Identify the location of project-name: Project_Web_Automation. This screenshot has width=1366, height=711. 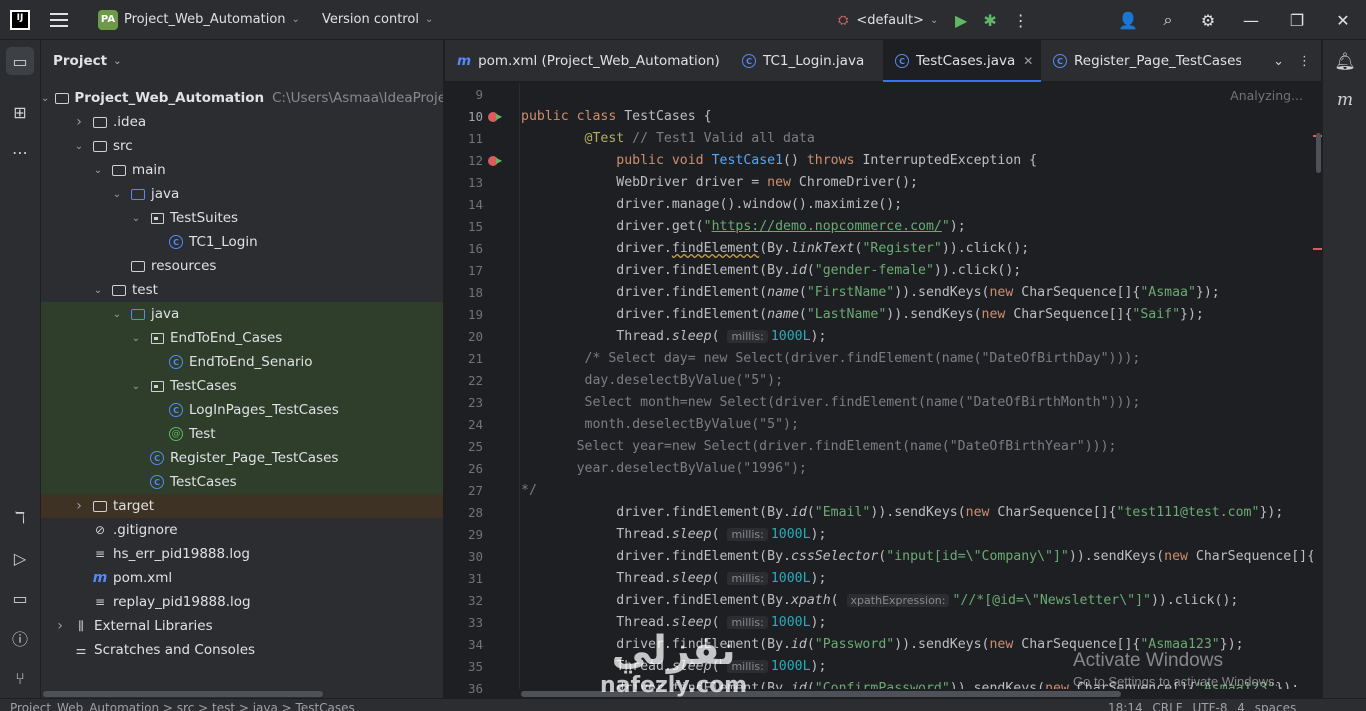
(205, 19).